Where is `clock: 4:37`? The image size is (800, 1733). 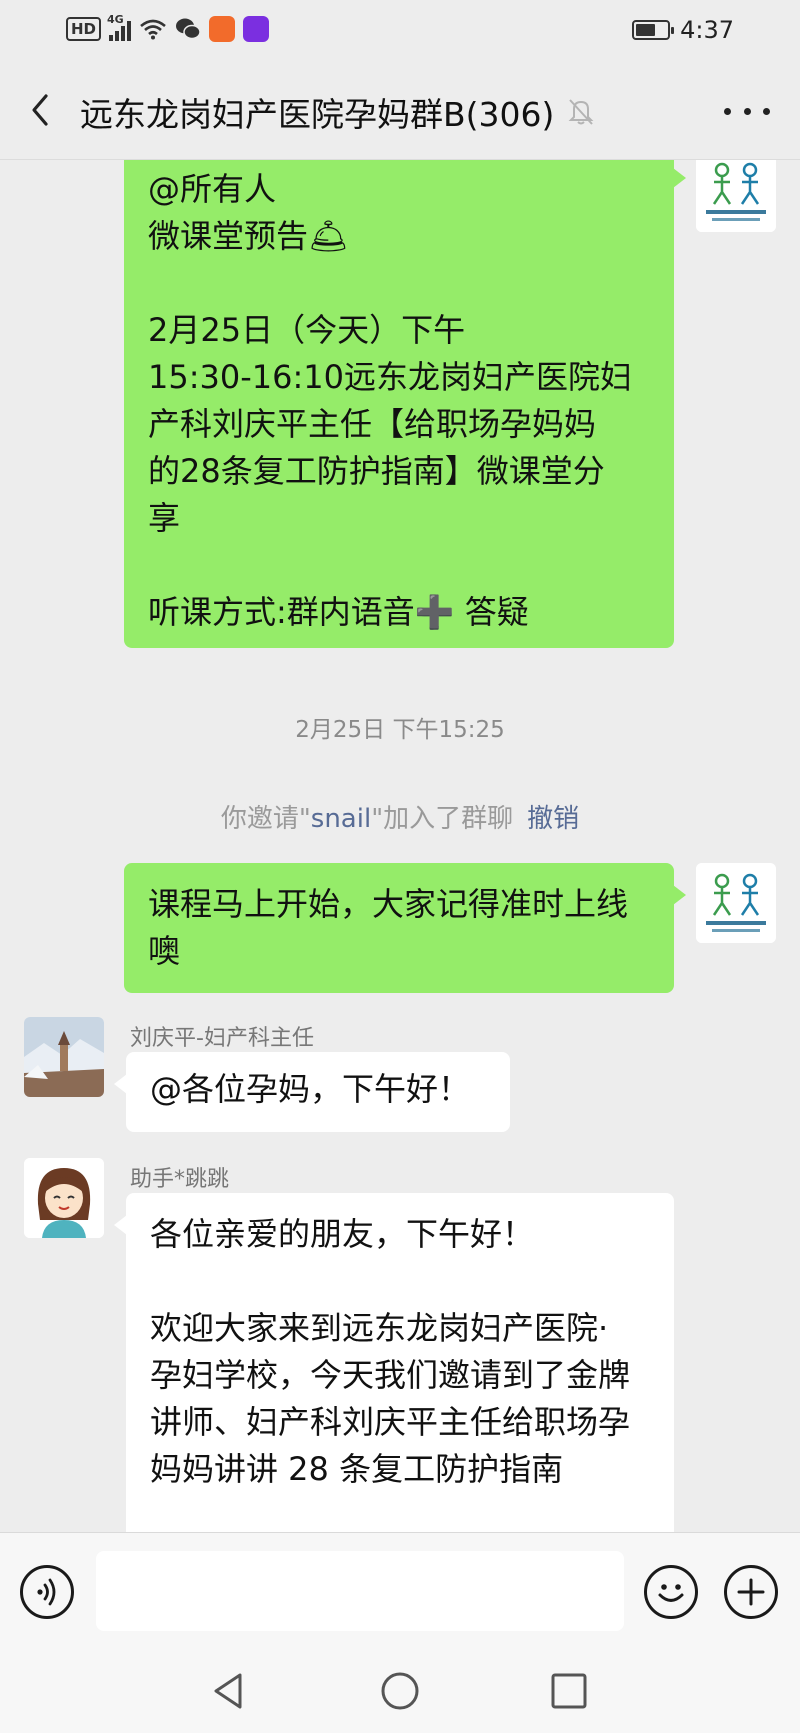
clock: 4:37 is located at coordinates (707, 30).